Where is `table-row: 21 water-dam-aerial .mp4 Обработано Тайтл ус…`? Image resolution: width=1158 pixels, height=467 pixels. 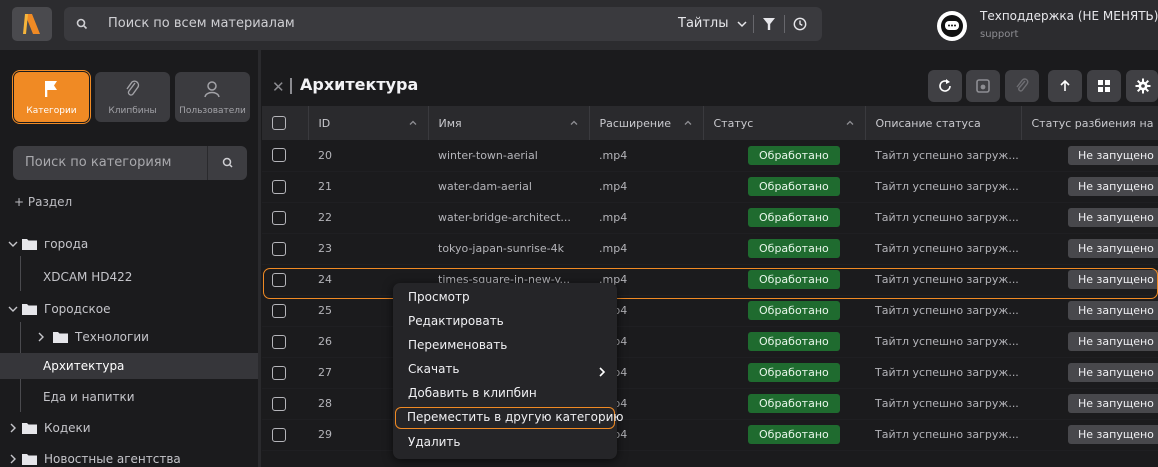 table-row: 21 water-dam-aerial .mp4 Обработано Тайтл ус… is located at coordinates (710, 187).